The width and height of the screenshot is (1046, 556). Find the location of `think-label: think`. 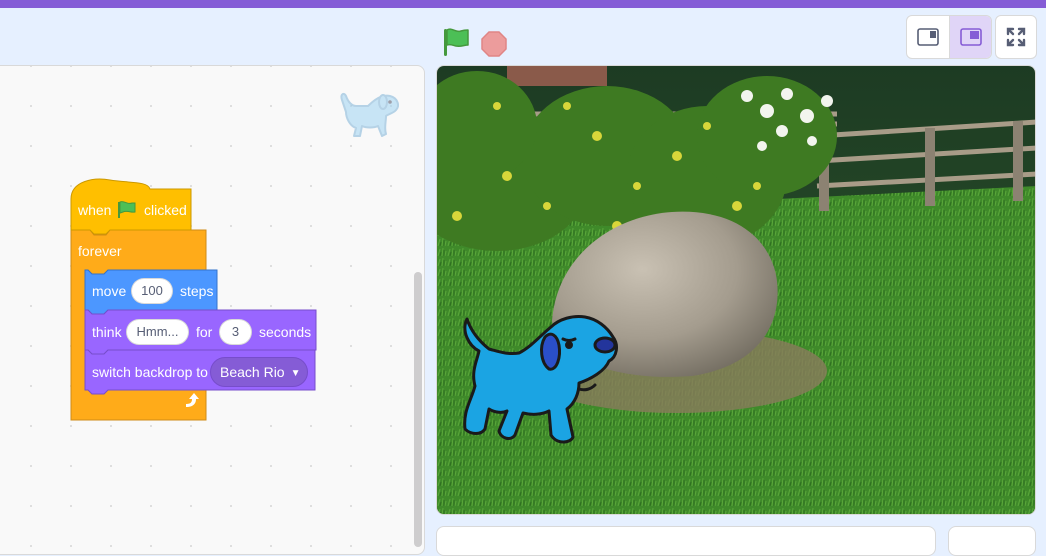

think-label: think is located at coordinates (107, 332).